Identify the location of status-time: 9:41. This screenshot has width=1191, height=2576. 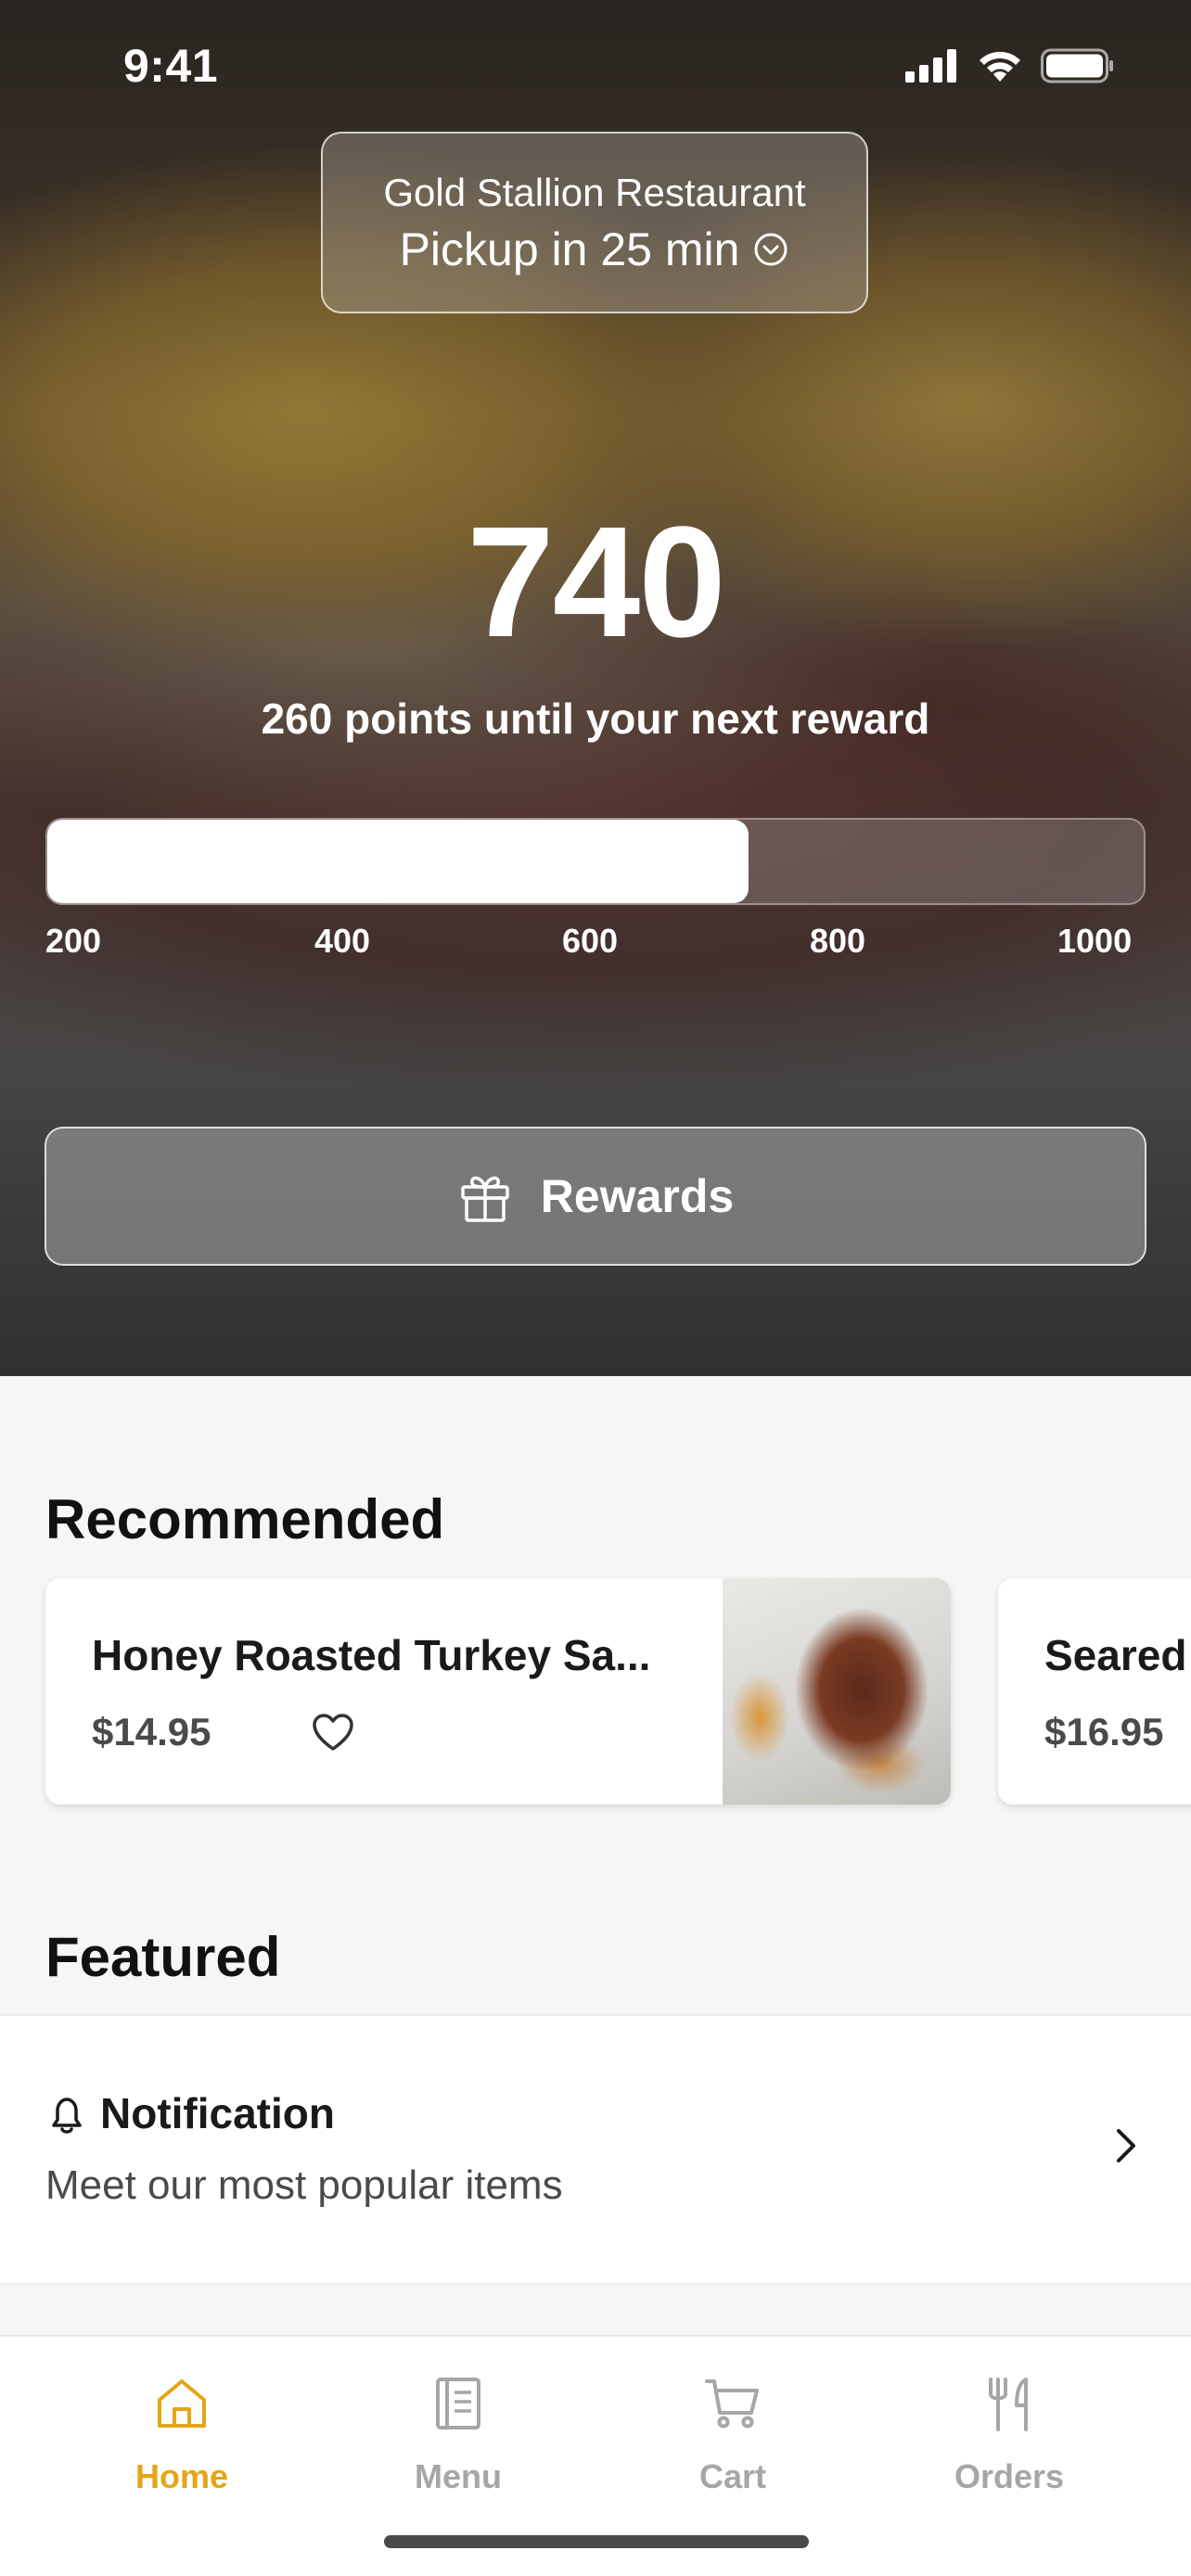
(171, 66).